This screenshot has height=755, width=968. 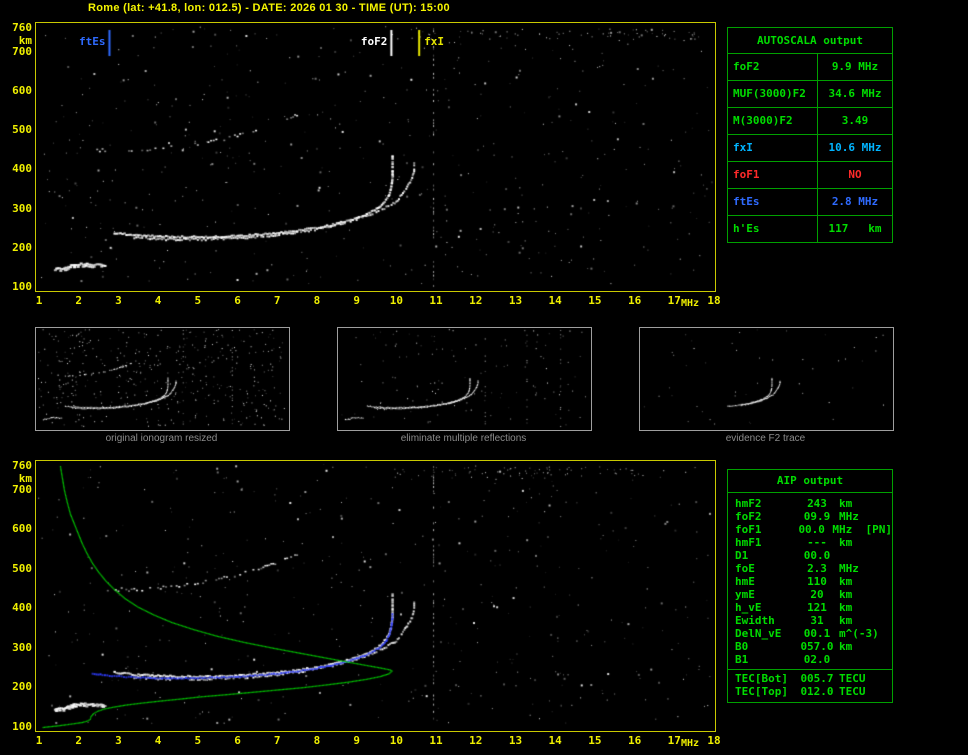 I want to click on aip-unit: TECU, so click(x=852, y=691).